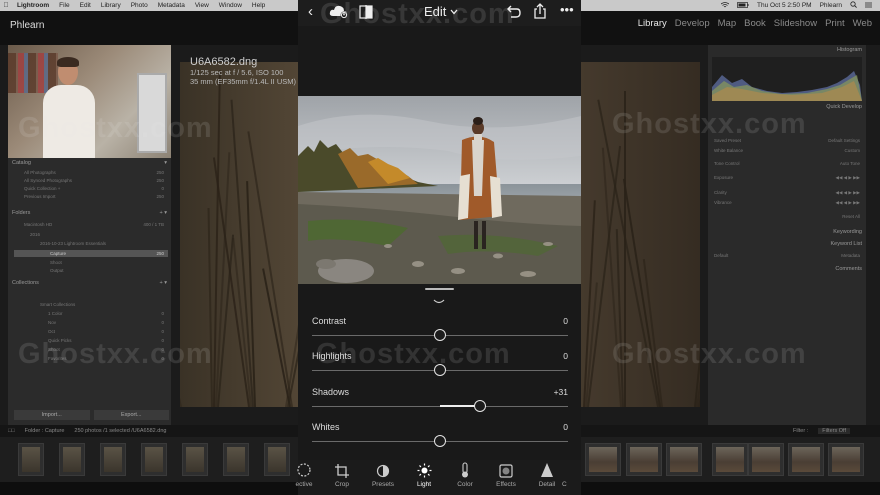 The image size is (880, 495). Describe the element at coordinates (465, 474) in the screenshot. I see `tool-color: Color` at that location.